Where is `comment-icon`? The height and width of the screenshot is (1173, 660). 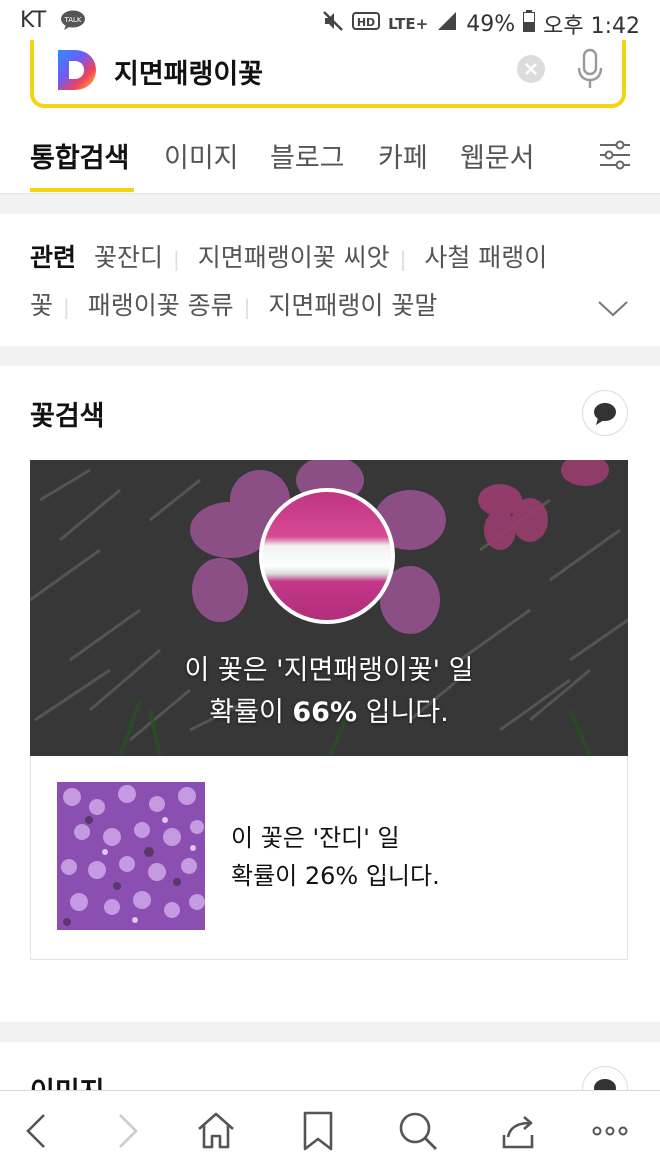
comment-icon is located at coordinates (605, 413).